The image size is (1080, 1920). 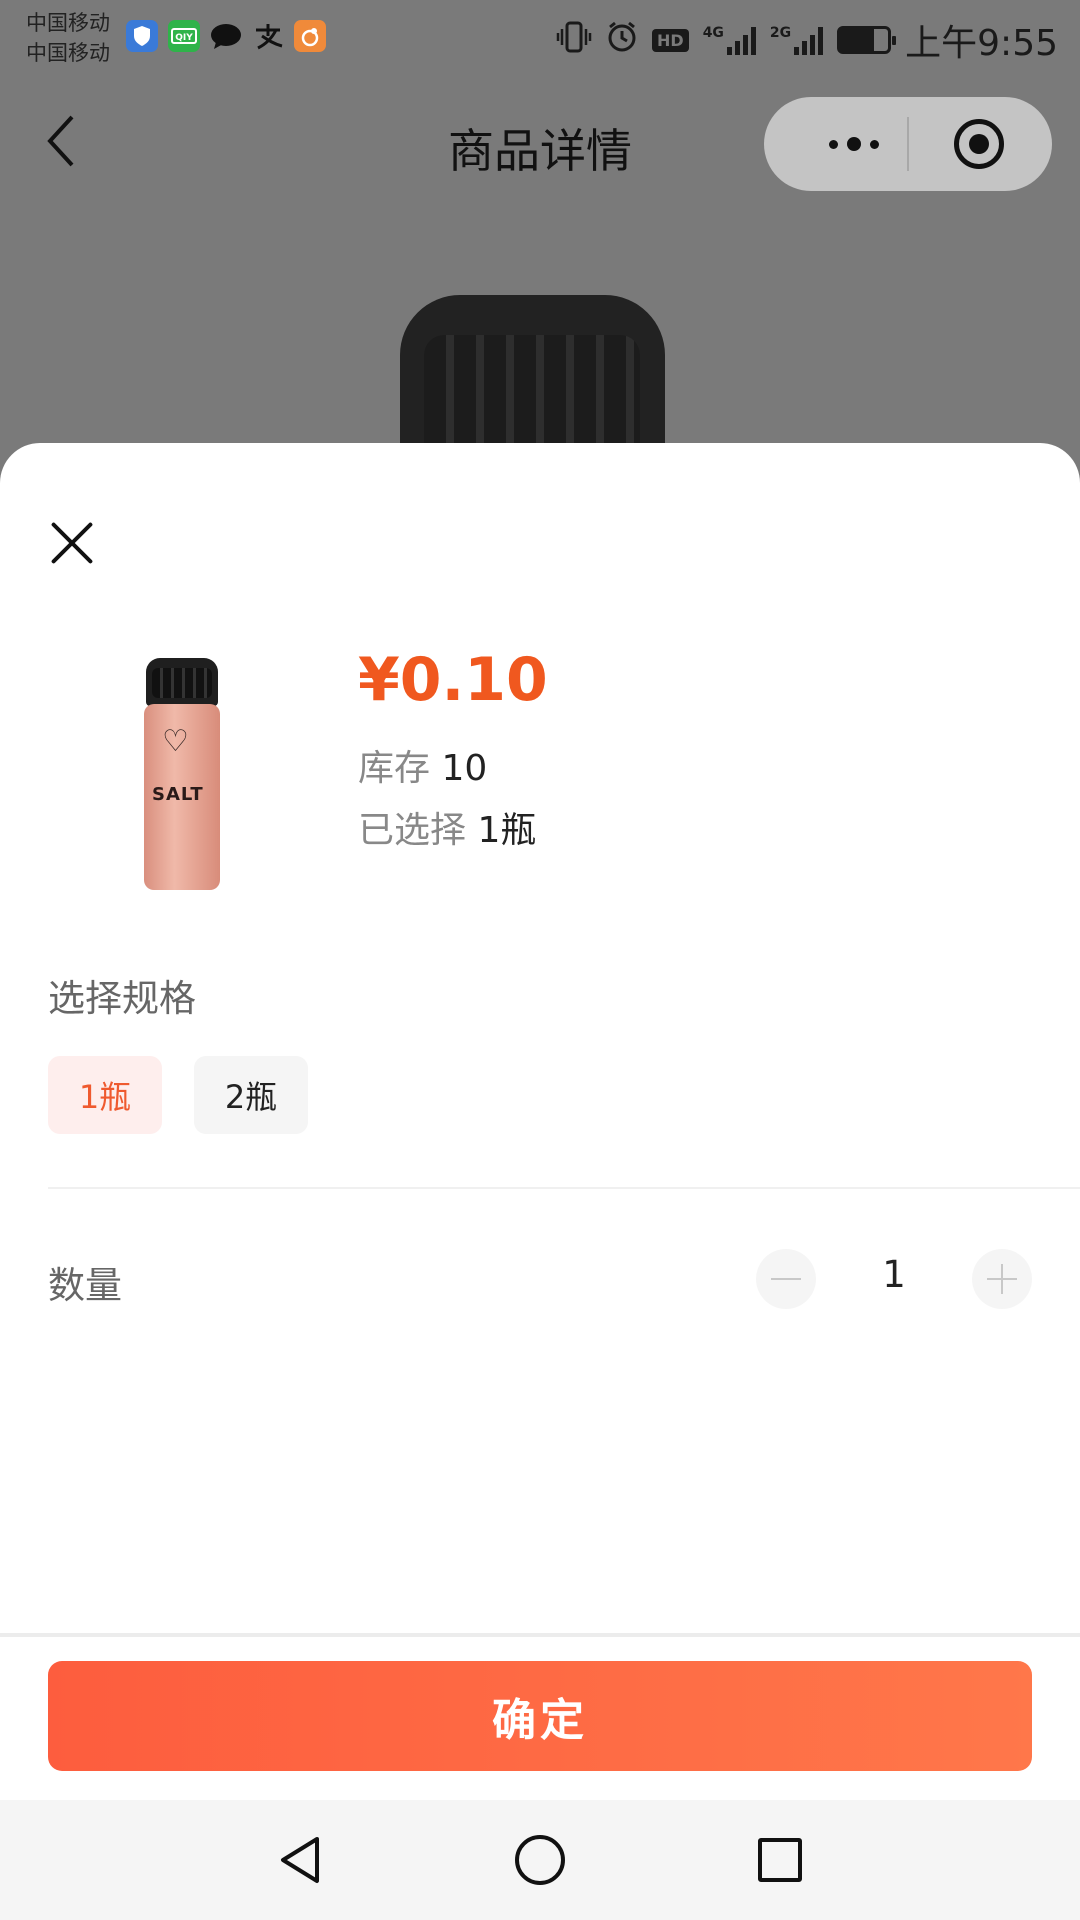 What do you see at coordinates (507, 830) in the screenshot?
I see `selected-value: 1瓶` at bounding box center [507, 830].